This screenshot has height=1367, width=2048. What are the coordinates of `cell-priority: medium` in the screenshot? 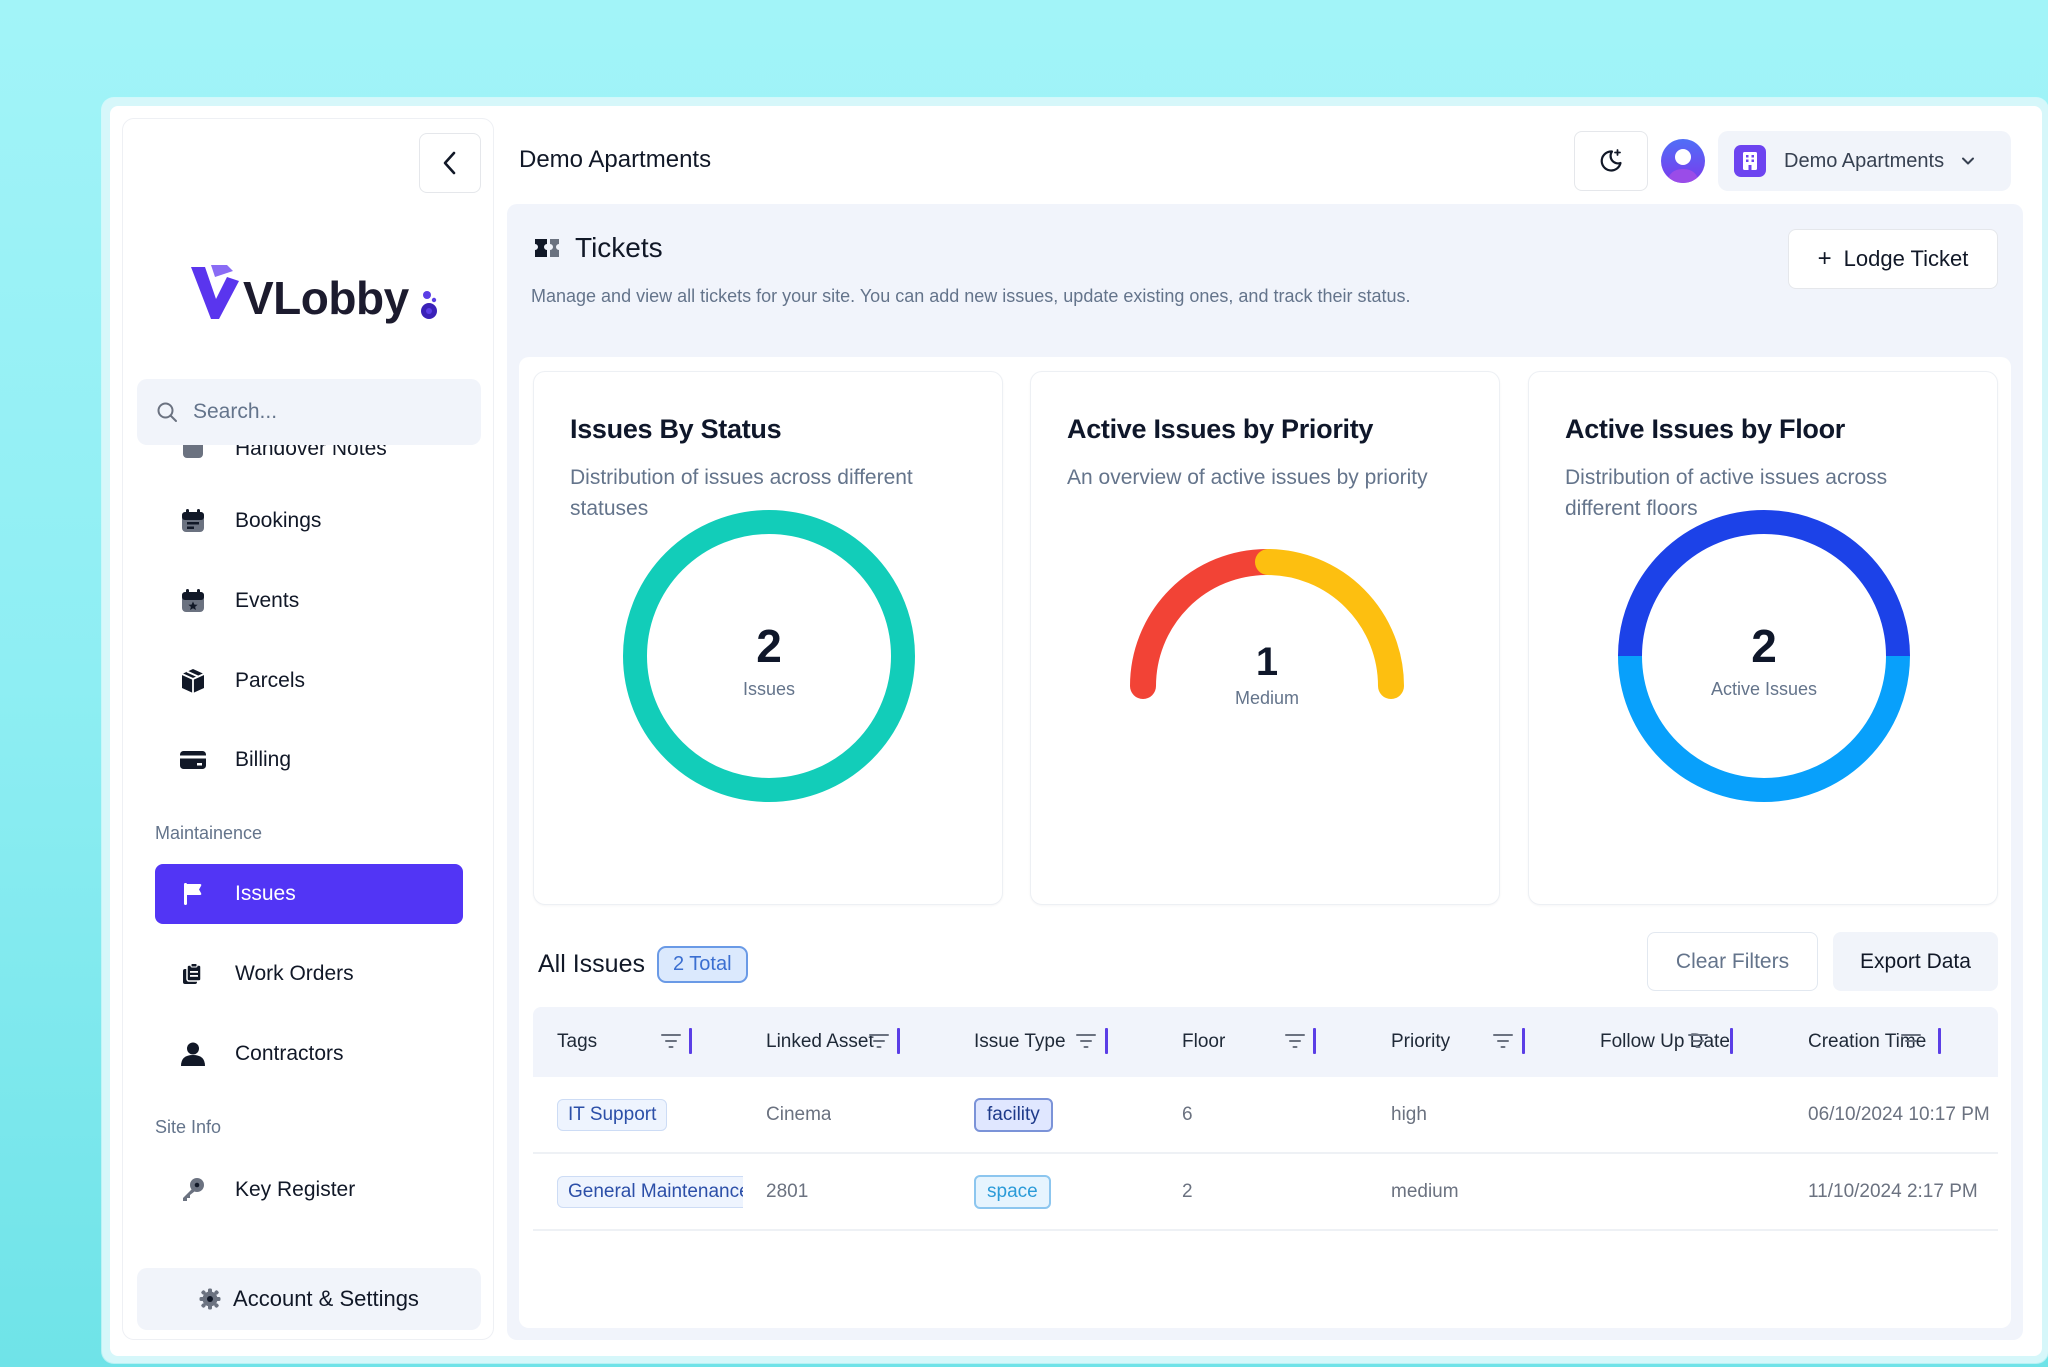 It's located at (1425, 1191).